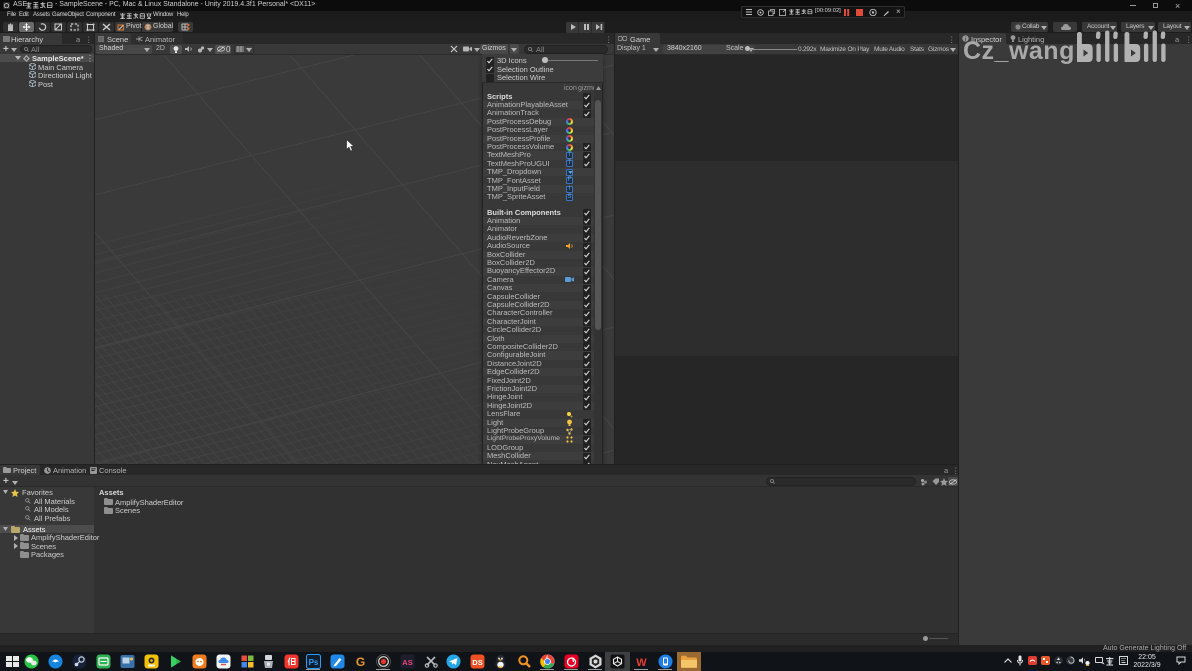  What do you see at coordinates (641, 663) in the screenshot?
I see `svg-text: W` at bounding box center [641, 663].